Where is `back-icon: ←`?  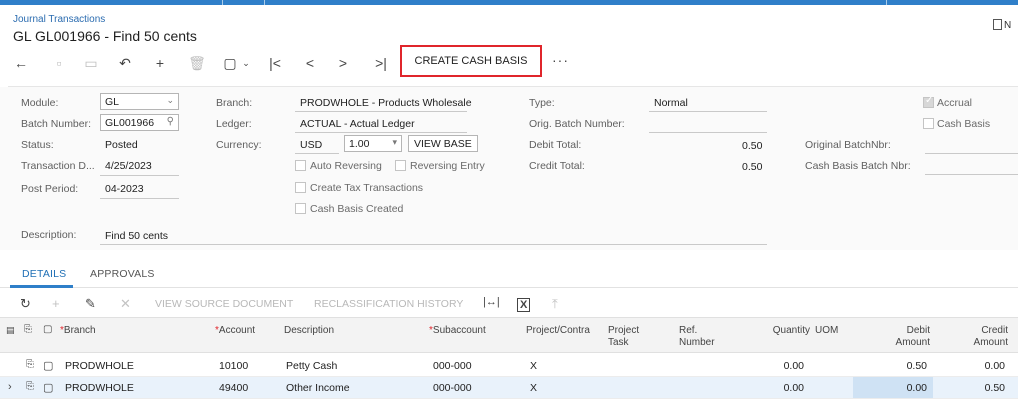 back-icon: ← is located at coordinates (21, 63).